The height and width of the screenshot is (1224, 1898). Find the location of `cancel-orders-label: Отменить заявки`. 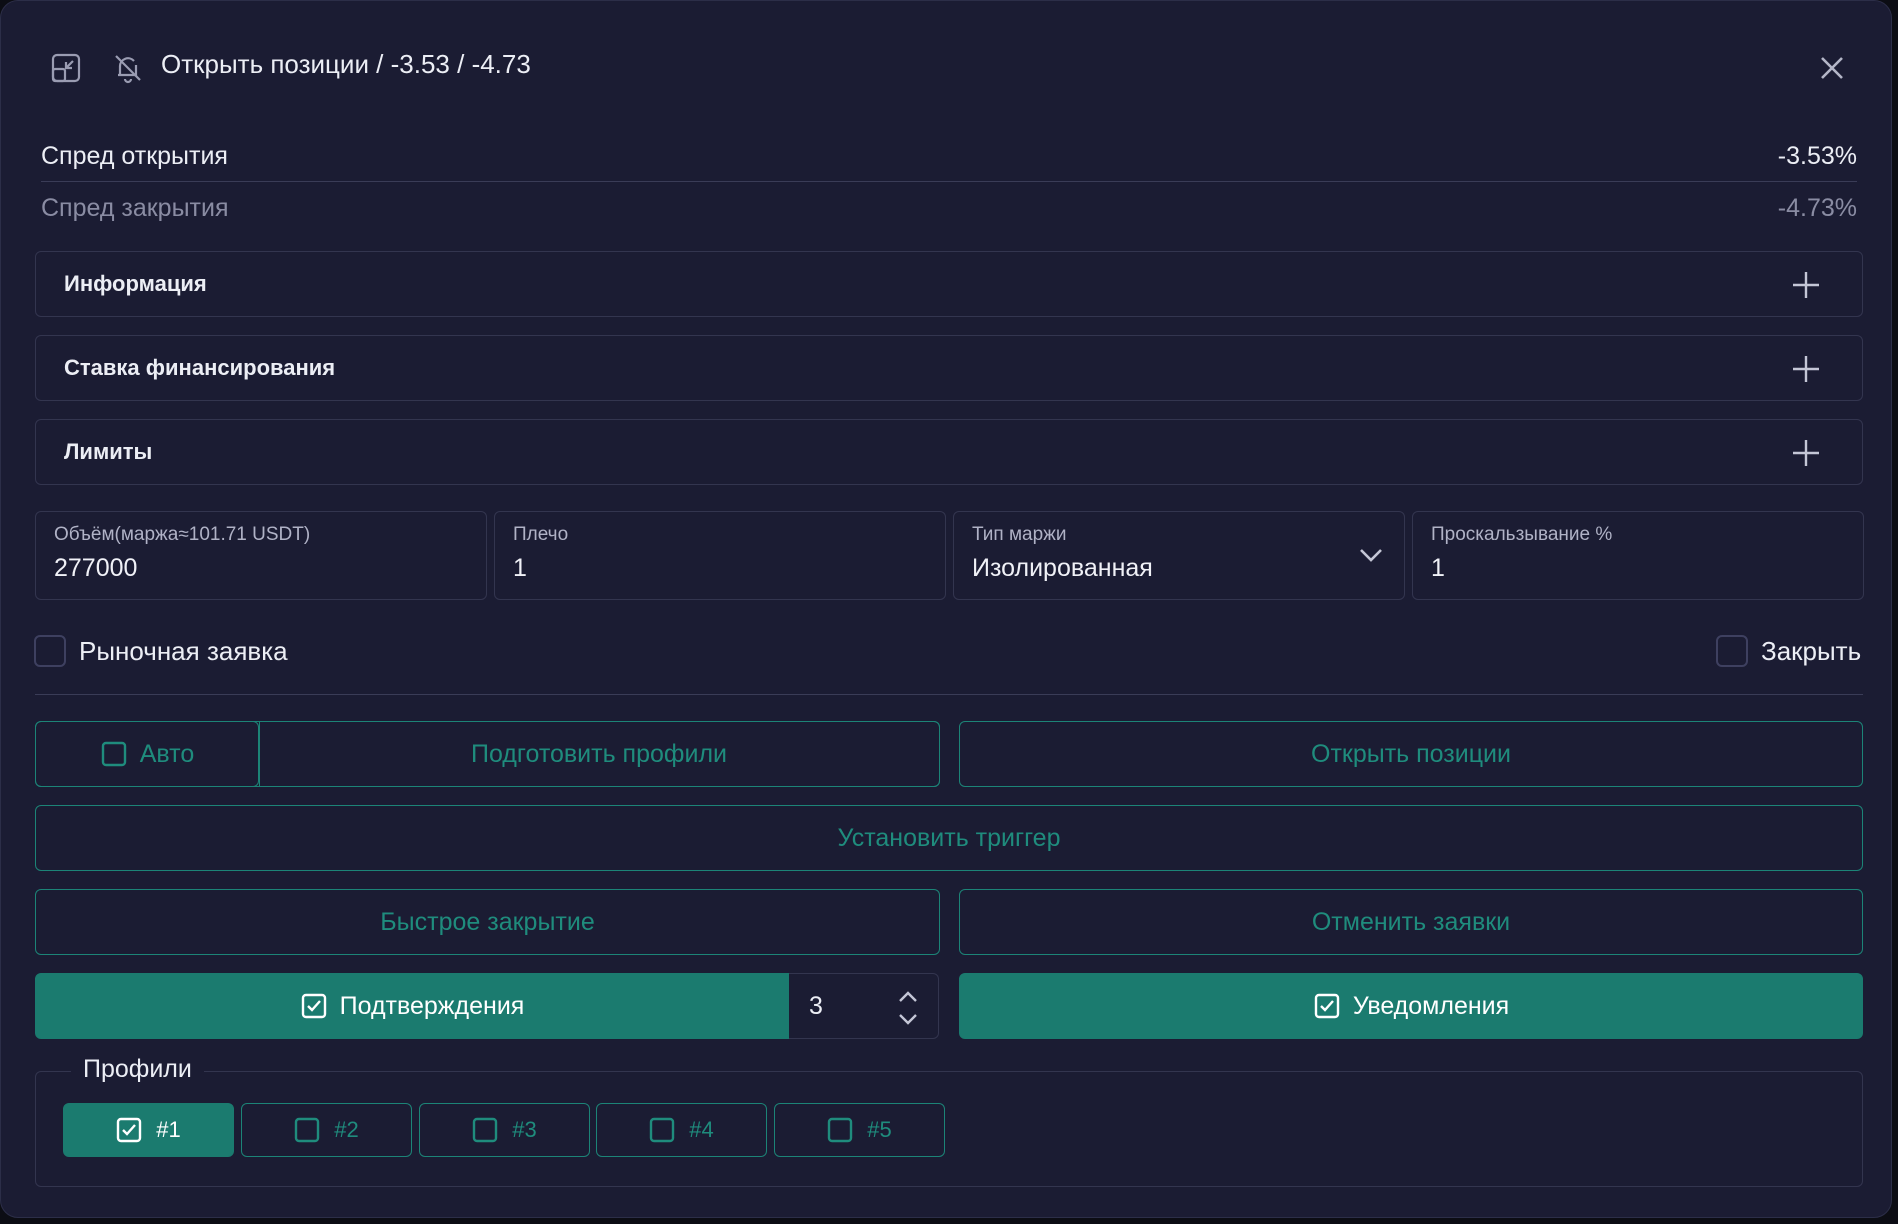

cancel-orders-label: Отменить заявки is located at coordinates (1411, 921).